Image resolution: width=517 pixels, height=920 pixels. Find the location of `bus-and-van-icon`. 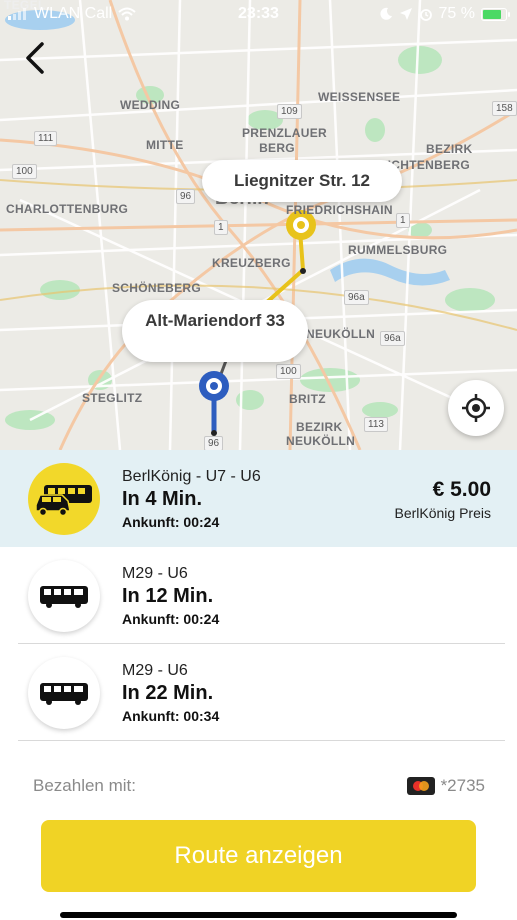

bus-and-van-icon is located at coordinates (64, 499).